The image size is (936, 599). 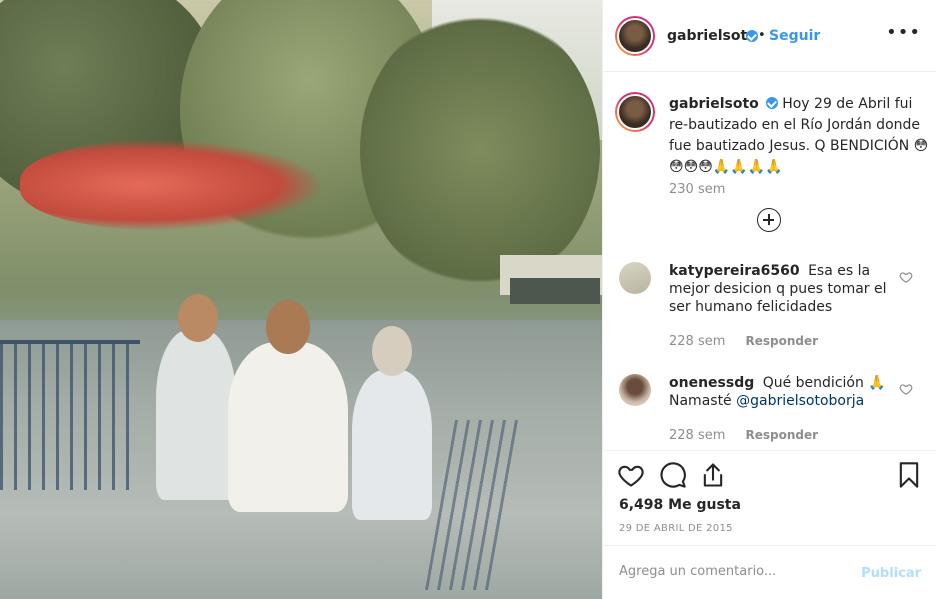 What do you see at coordinates (480, 150) in the screenshot?
I see `photo-tree` at bounding box center [480, 150].